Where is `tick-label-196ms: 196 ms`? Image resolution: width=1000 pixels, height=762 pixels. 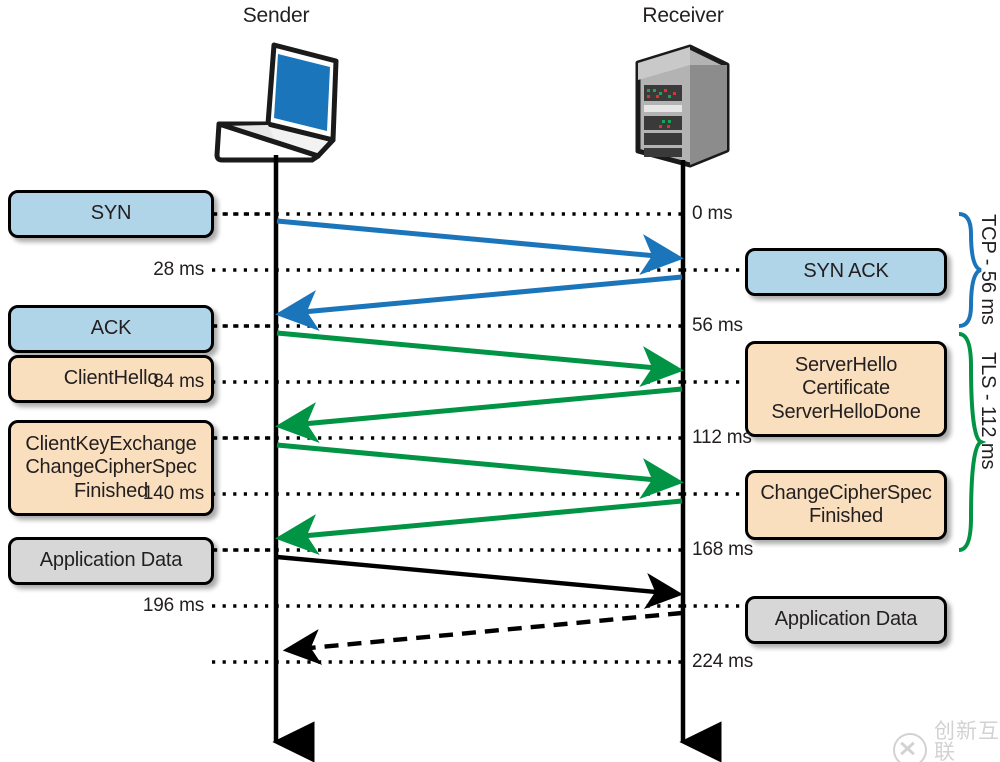
tick-label-196ms: 196 ms is located at coordinates (173, 605).